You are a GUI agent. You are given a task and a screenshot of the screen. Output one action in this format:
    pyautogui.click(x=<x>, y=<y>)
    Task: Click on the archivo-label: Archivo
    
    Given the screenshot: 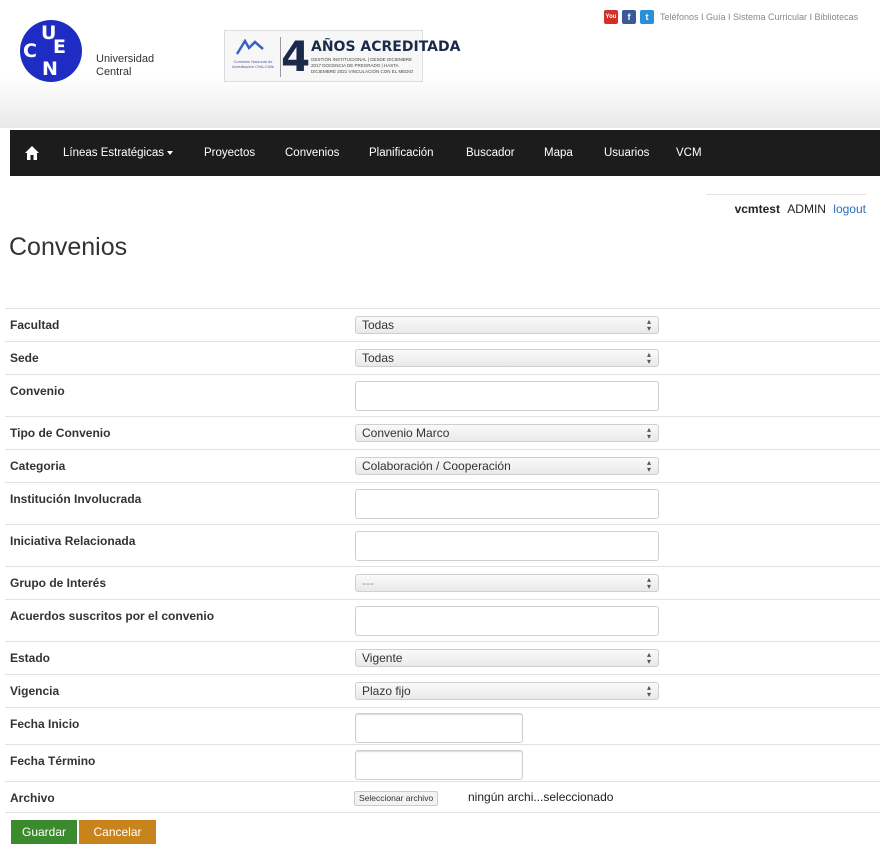 What is the action you would take?
    pyautogui.click(x=32, y=798)
    